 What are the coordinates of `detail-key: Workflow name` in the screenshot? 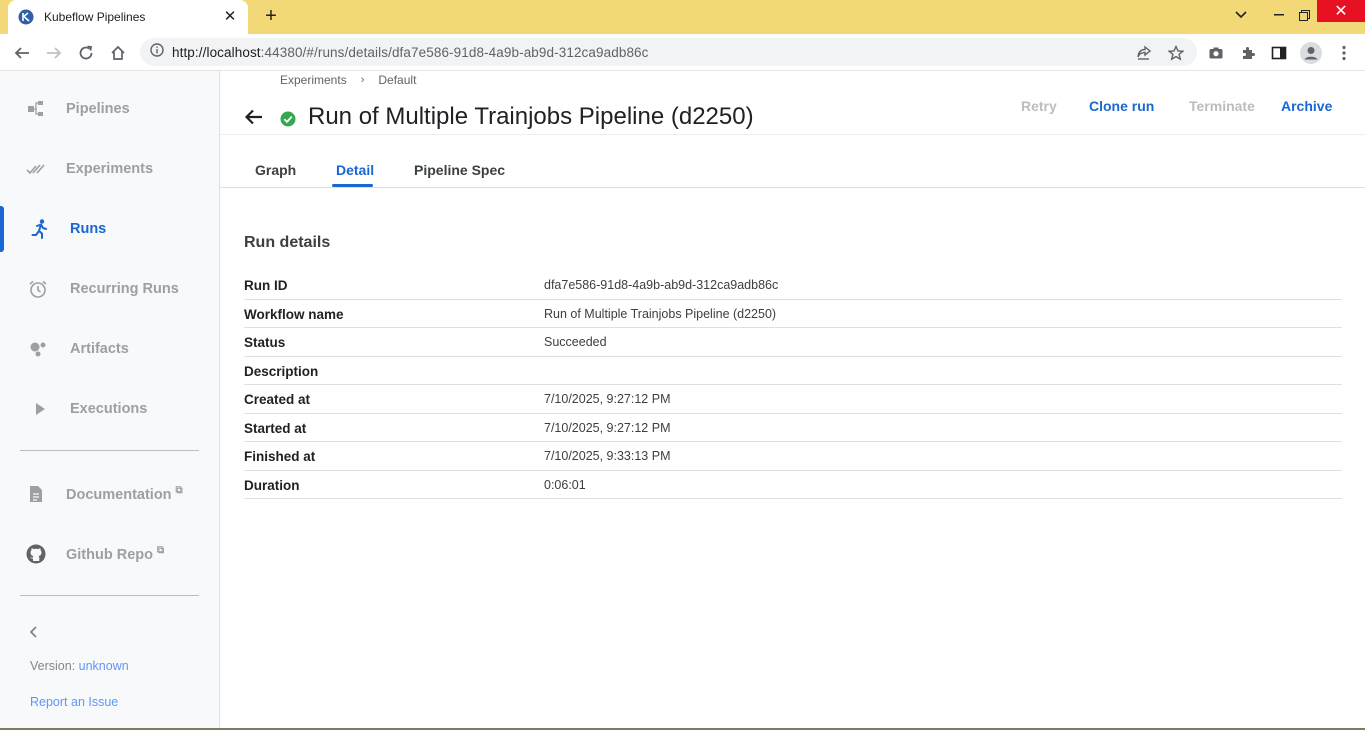 It's located at (294, 314).